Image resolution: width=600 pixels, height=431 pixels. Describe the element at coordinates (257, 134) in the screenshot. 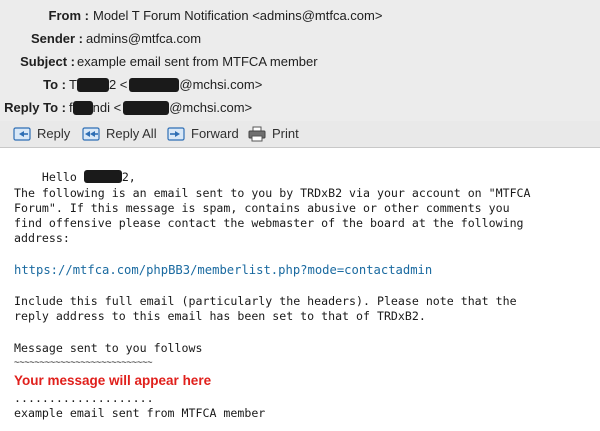

I see `printer-icon` at that location.